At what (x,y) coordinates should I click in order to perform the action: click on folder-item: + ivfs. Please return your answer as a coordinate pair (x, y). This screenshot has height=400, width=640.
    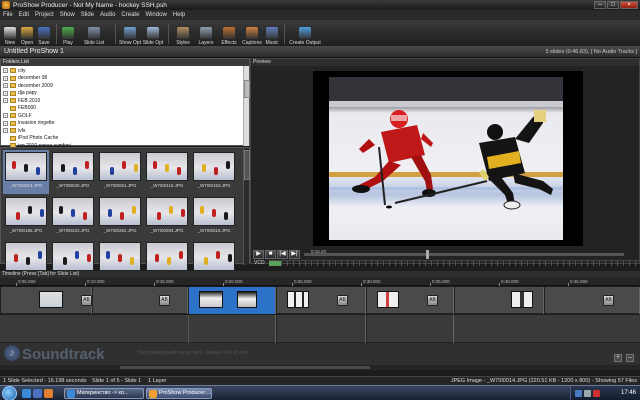
    Looking at the image, I should click on (125, 131).